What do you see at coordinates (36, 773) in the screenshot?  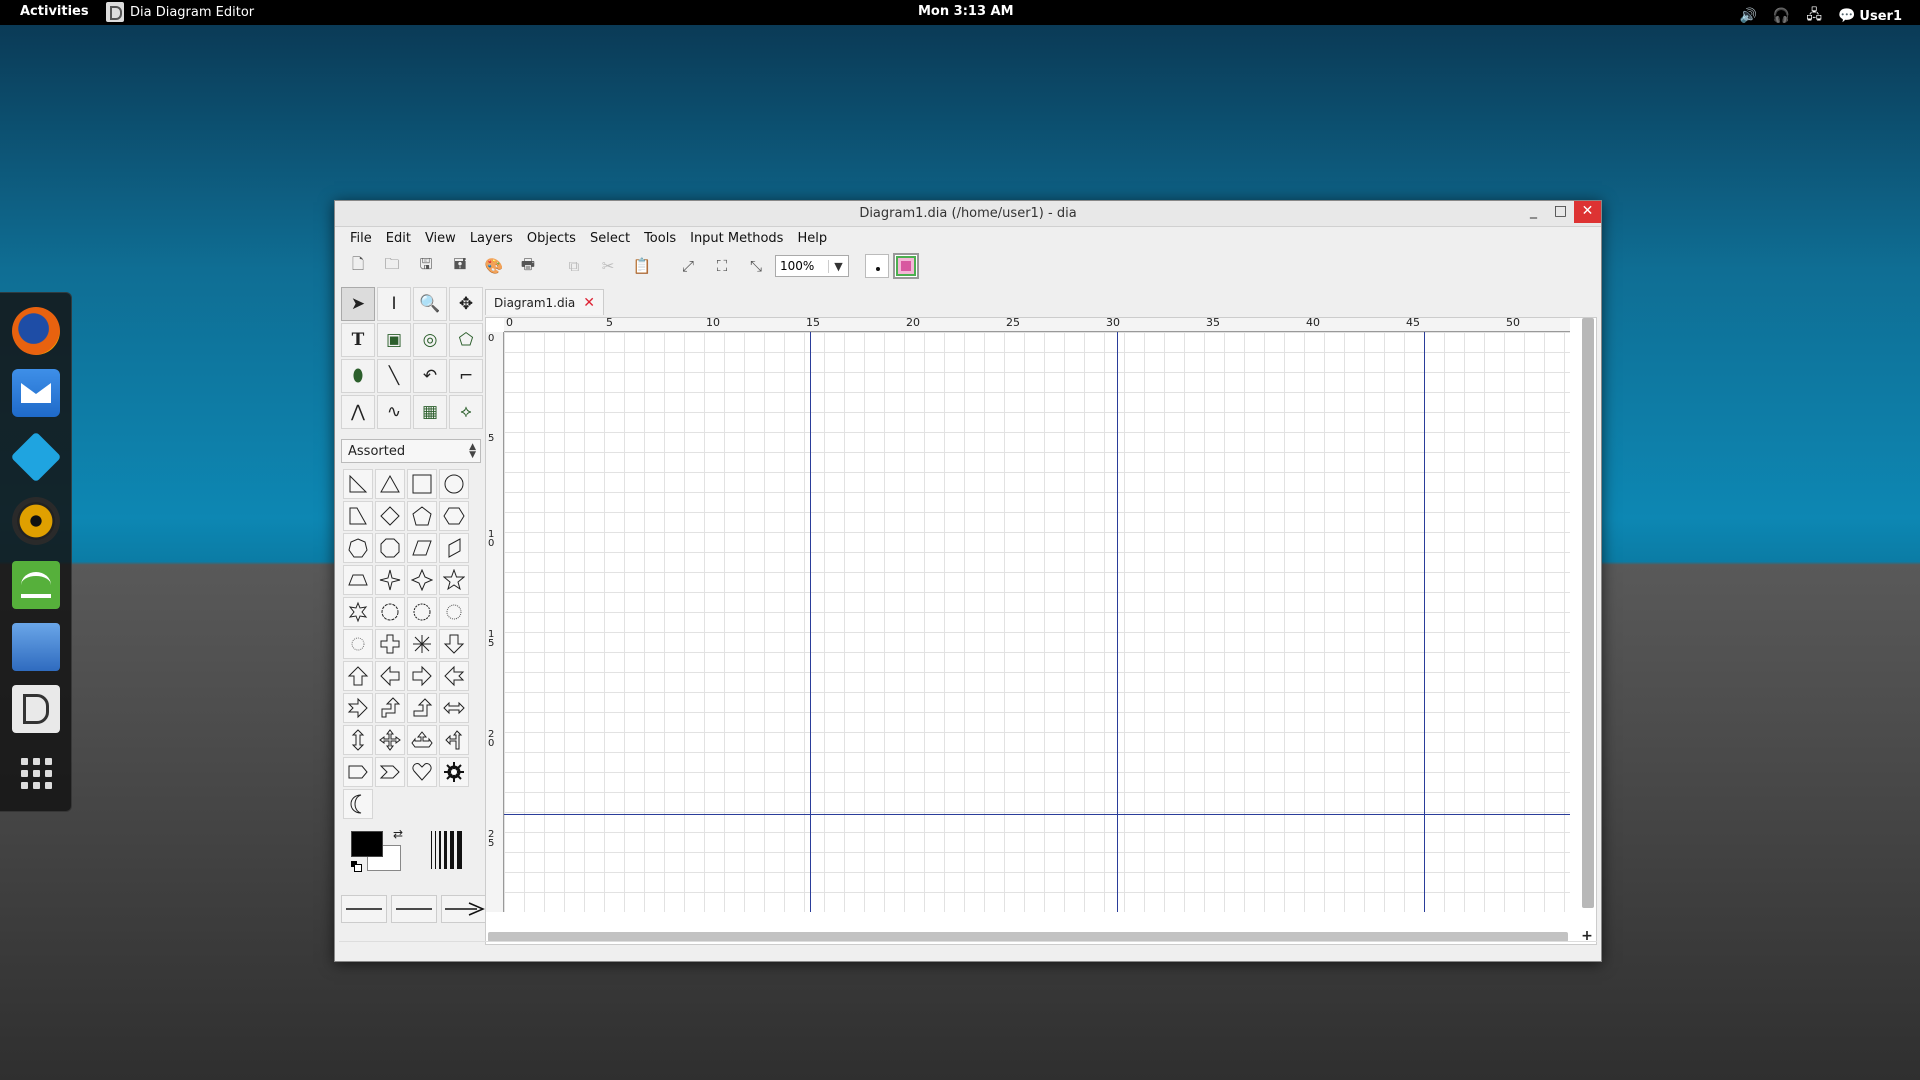 I see `show-applications-icon` at bounding box center [36, 773].